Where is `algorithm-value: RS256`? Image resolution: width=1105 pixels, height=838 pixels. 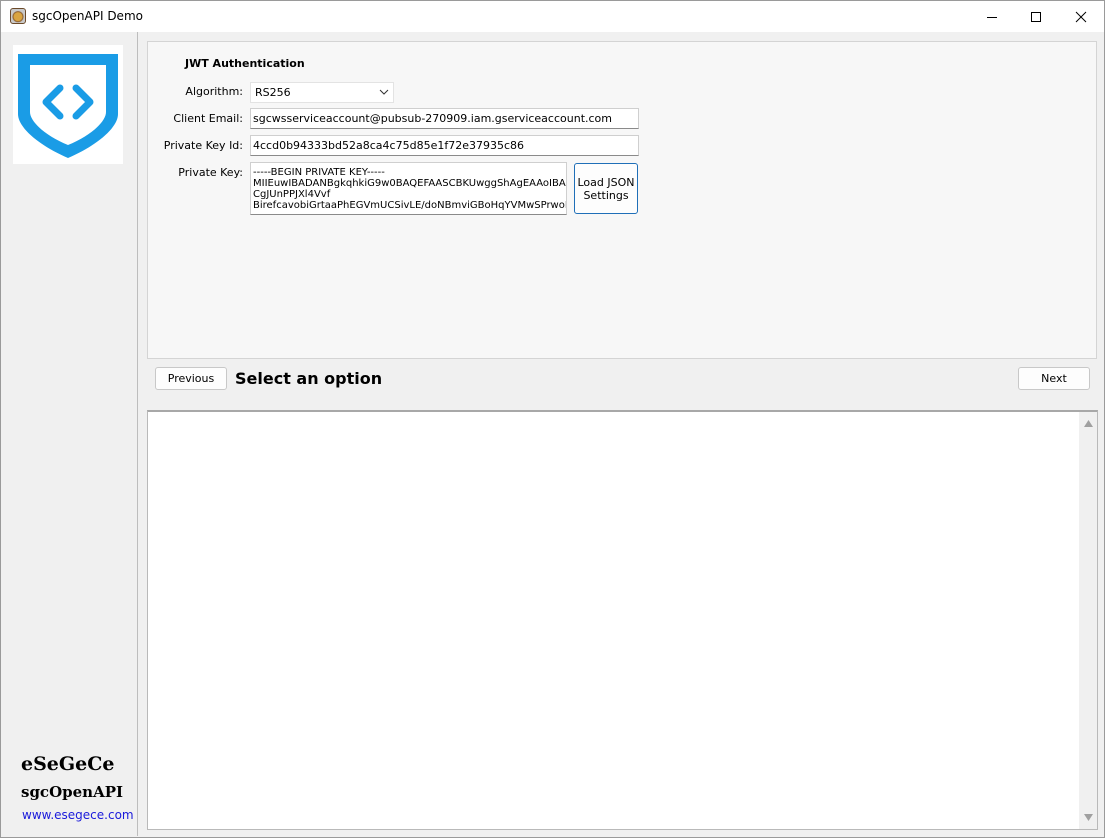 algorithm-value: RS256 is located at coordinates (273, 92).